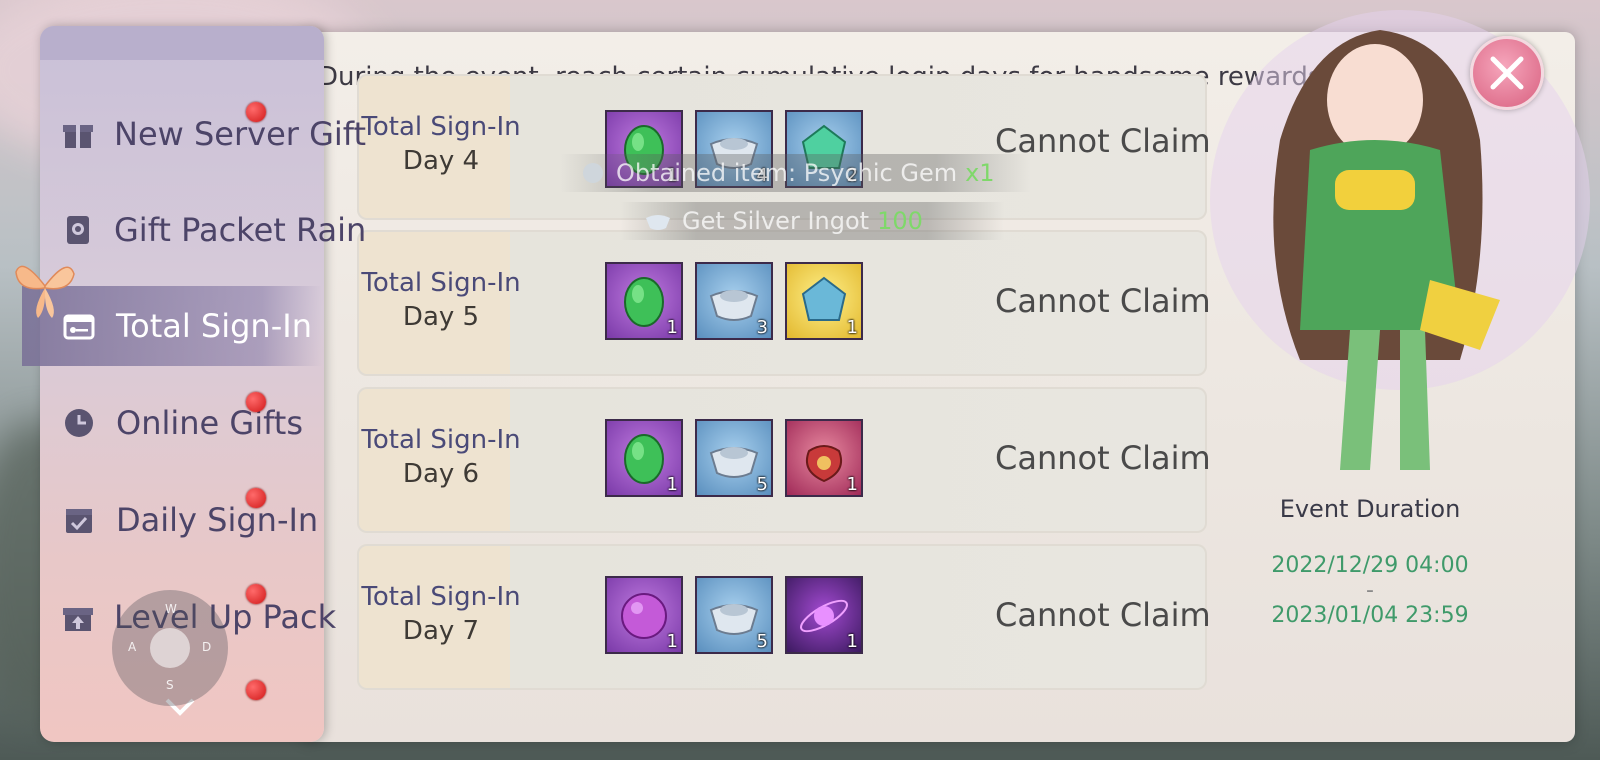 The height and width of the screenshot is (760, 1600). What do you see at coordinates (734, 301) in the screenshot?
I see `silver-ingot-item-icon: 3` at bounding box center [734, 301].